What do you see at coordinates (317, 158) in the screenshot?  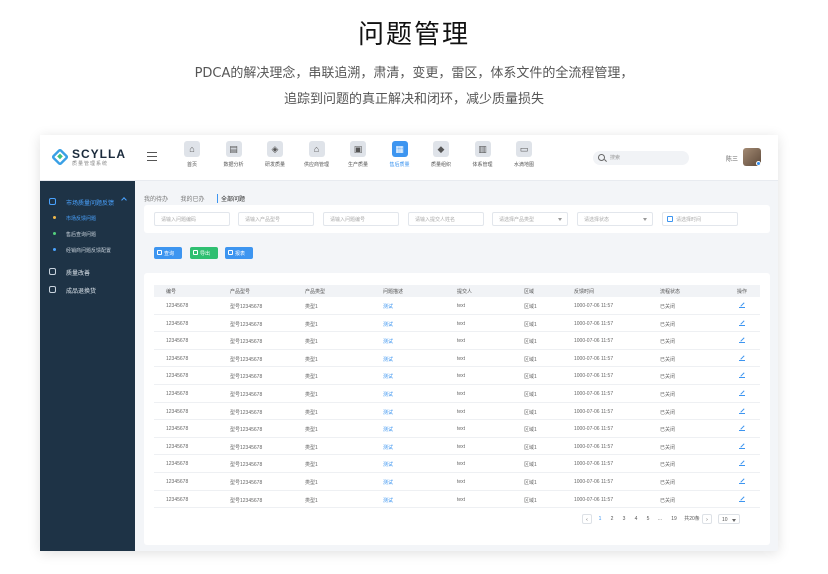 I see `nav-item-3: ⌂ 供应商管理` at bounding box center [317, 158].